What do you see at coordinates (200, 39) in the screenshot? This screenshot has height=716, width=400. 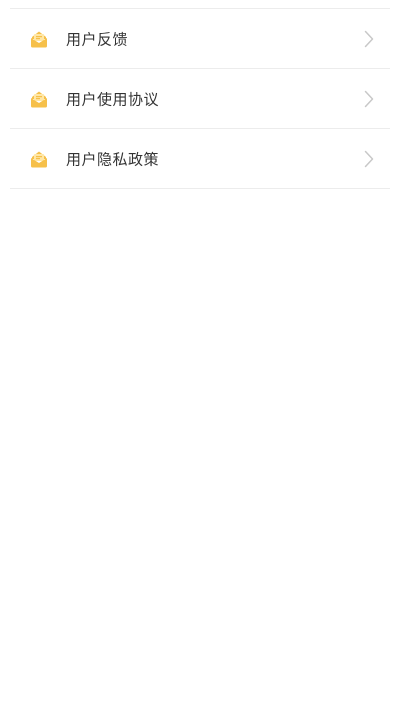 I see `menu-item-user-feedback: 用户反馈` at bounding box center [200, 39].